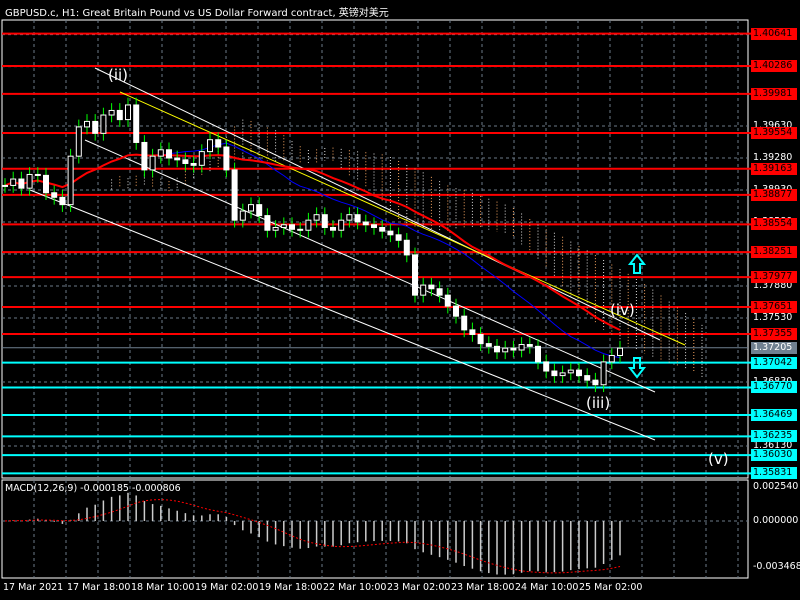 The height and width of the screenshot is (600, 800). Describe the element at coordinates (483, 587) in the screenshot. I see `time-label: 23 Mar 18:00` at that location.